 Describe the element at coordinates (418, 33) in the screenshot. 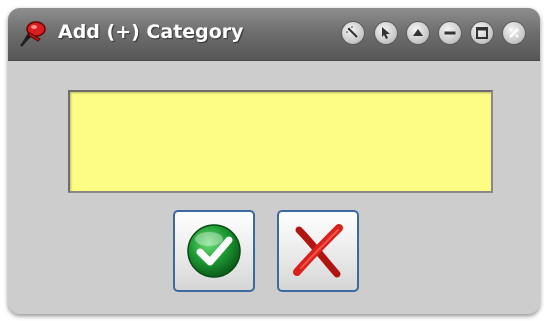

I see `collapse-up-icon` at that location.